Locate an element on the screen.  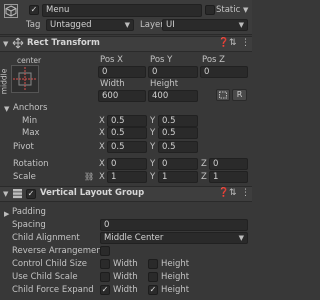
width-column-label: Width is located at coordinates (112, 84).